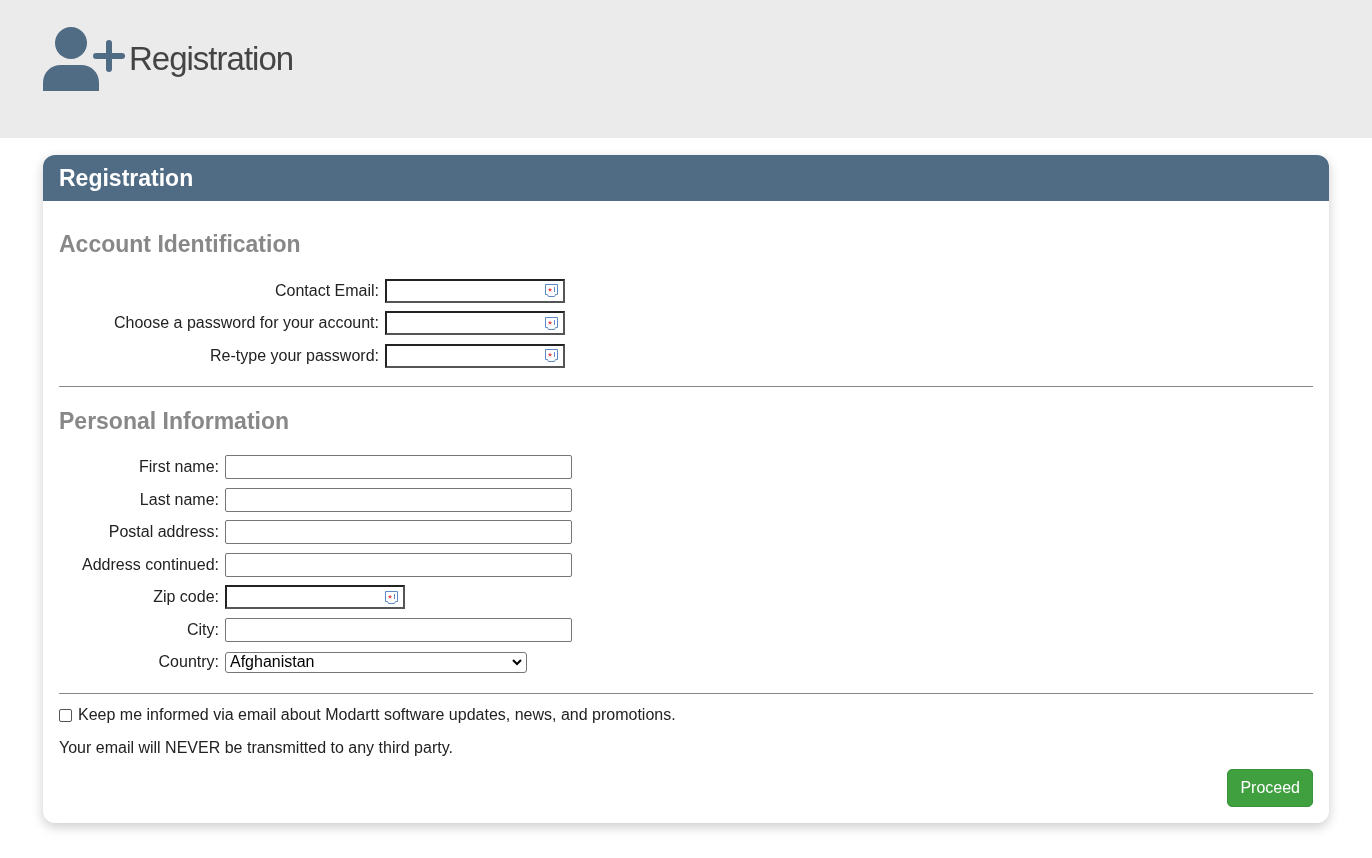 The width and height of the screenshot is (1372, 858). Describe the element at coordinates (245, 323) in the screenshot. I see `field-label: Choose a password for your account:` at that location.